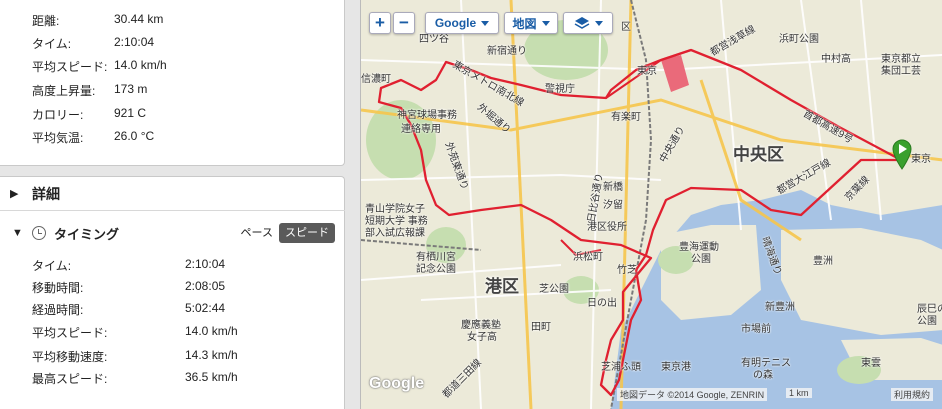 The height and width of the screenshot is (409, 942). Describe the element at coordinates (87, 234) in the screenshot. I see `timing-title: タイミング` at that location.